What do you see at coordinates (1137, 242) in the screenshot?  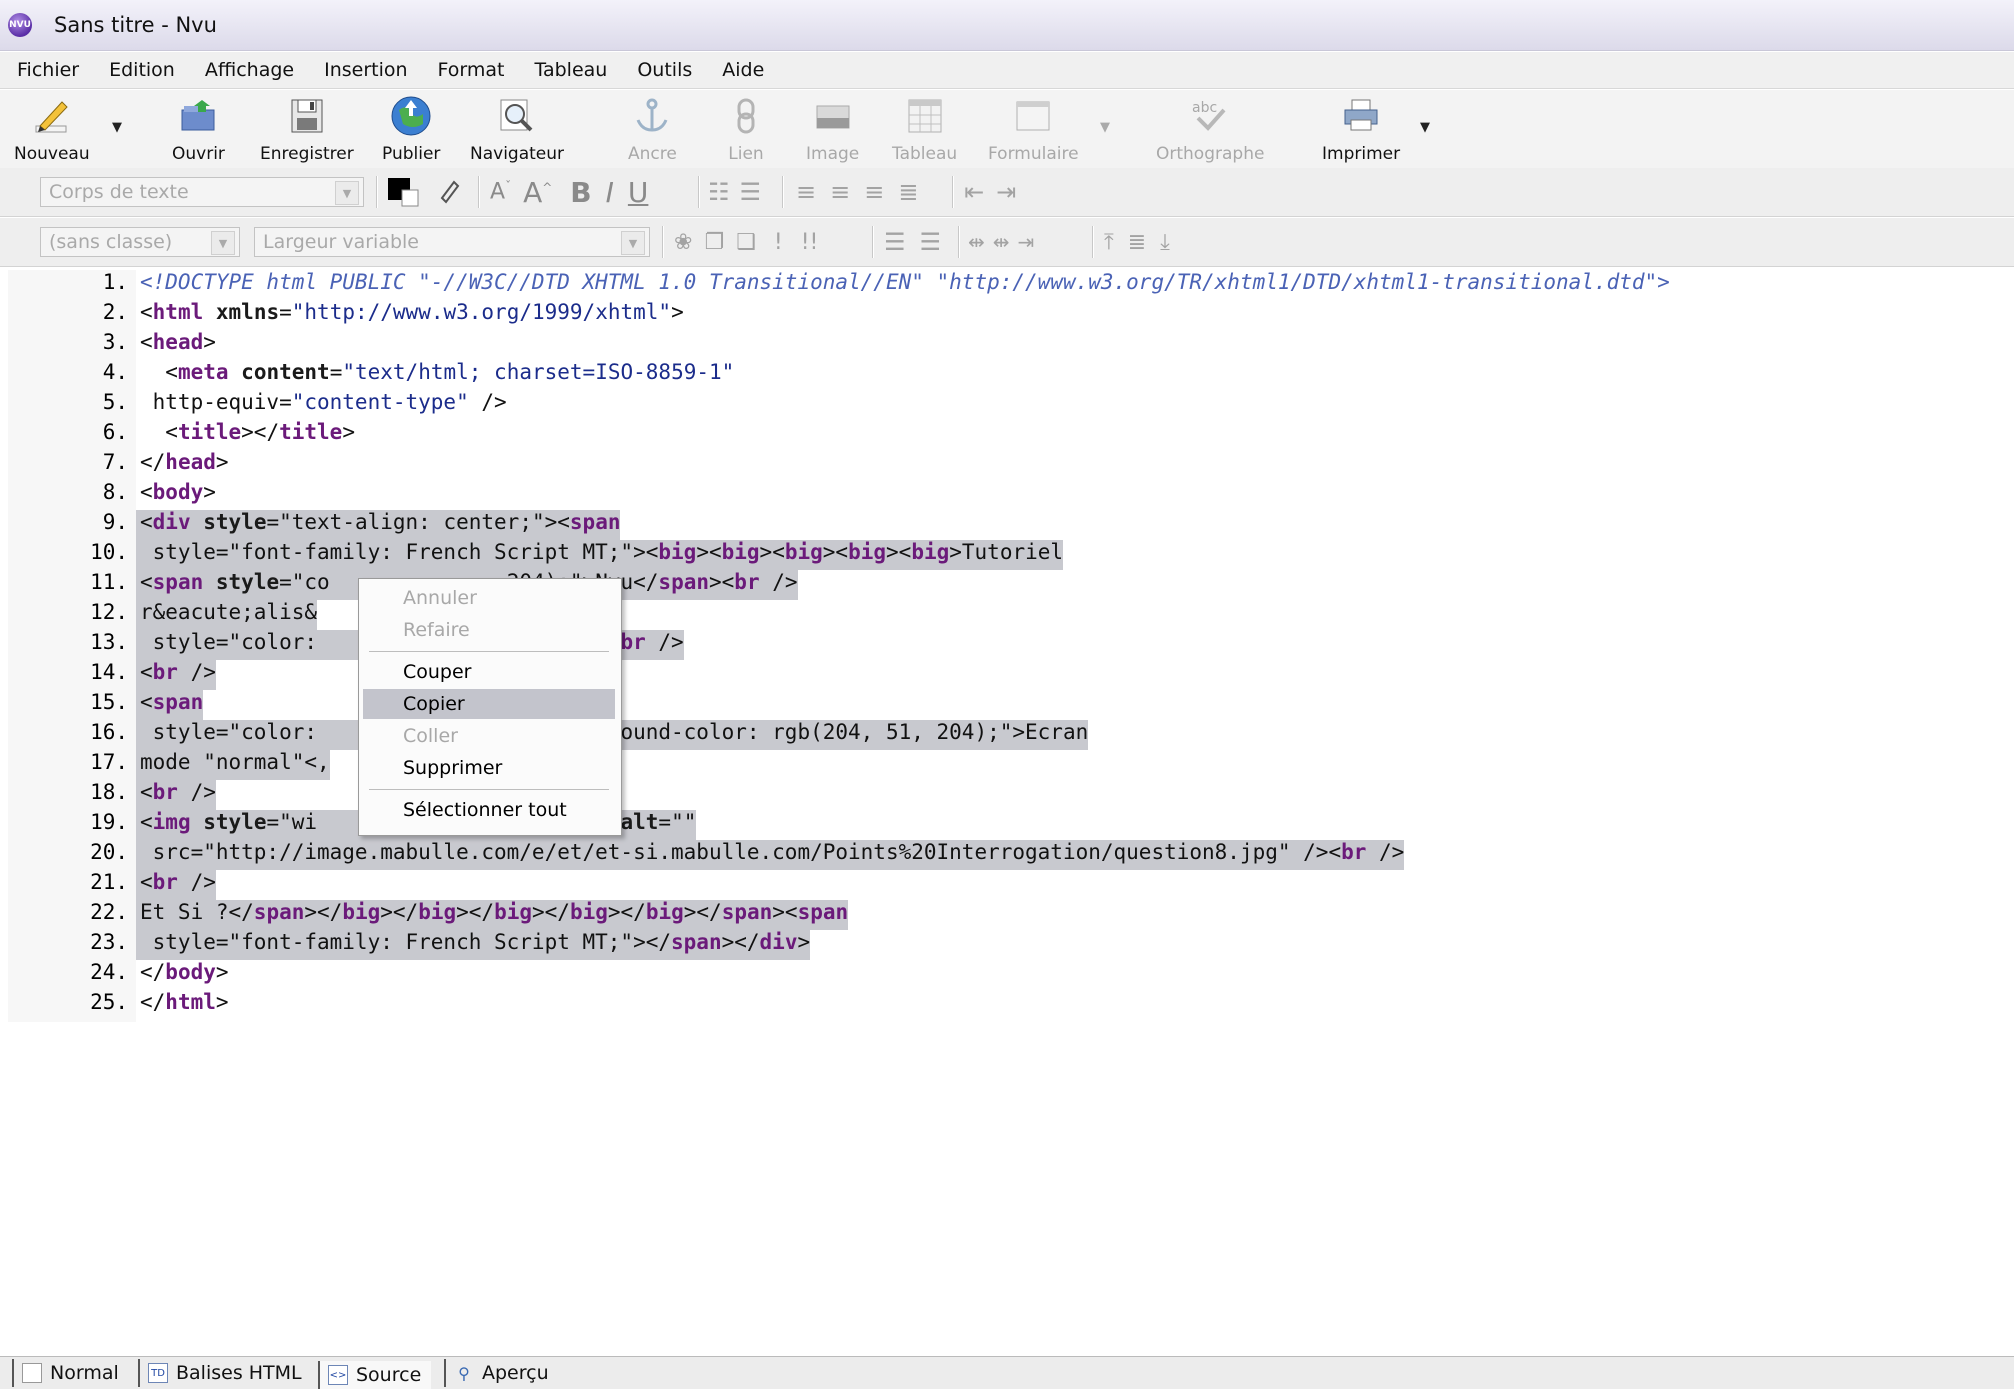 I see `layer-middle-icon: ≣` at bounding box center [1137, 242].